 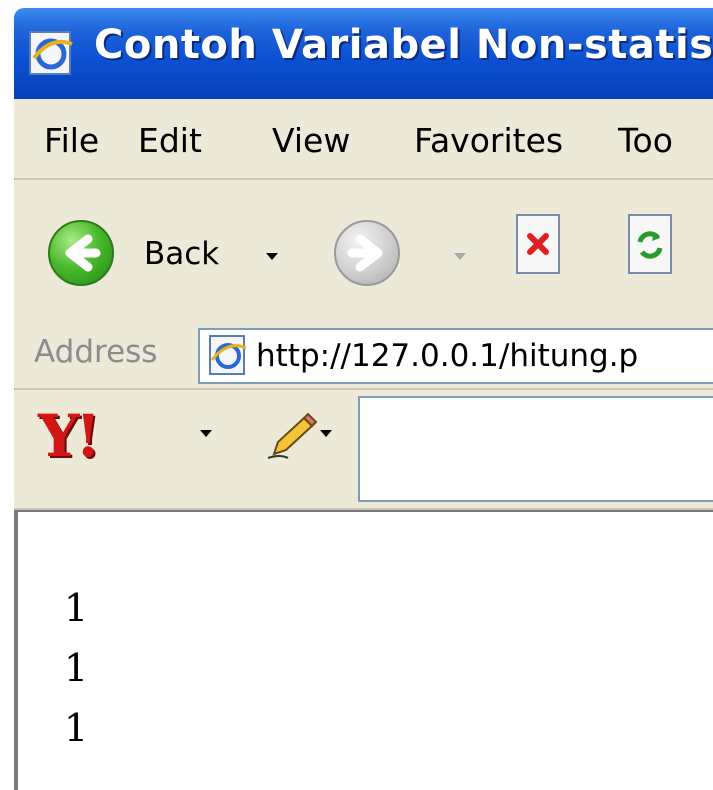 I want to click on title-bar: Contoh Variabel Non-statis, so click(x=363, y=53).